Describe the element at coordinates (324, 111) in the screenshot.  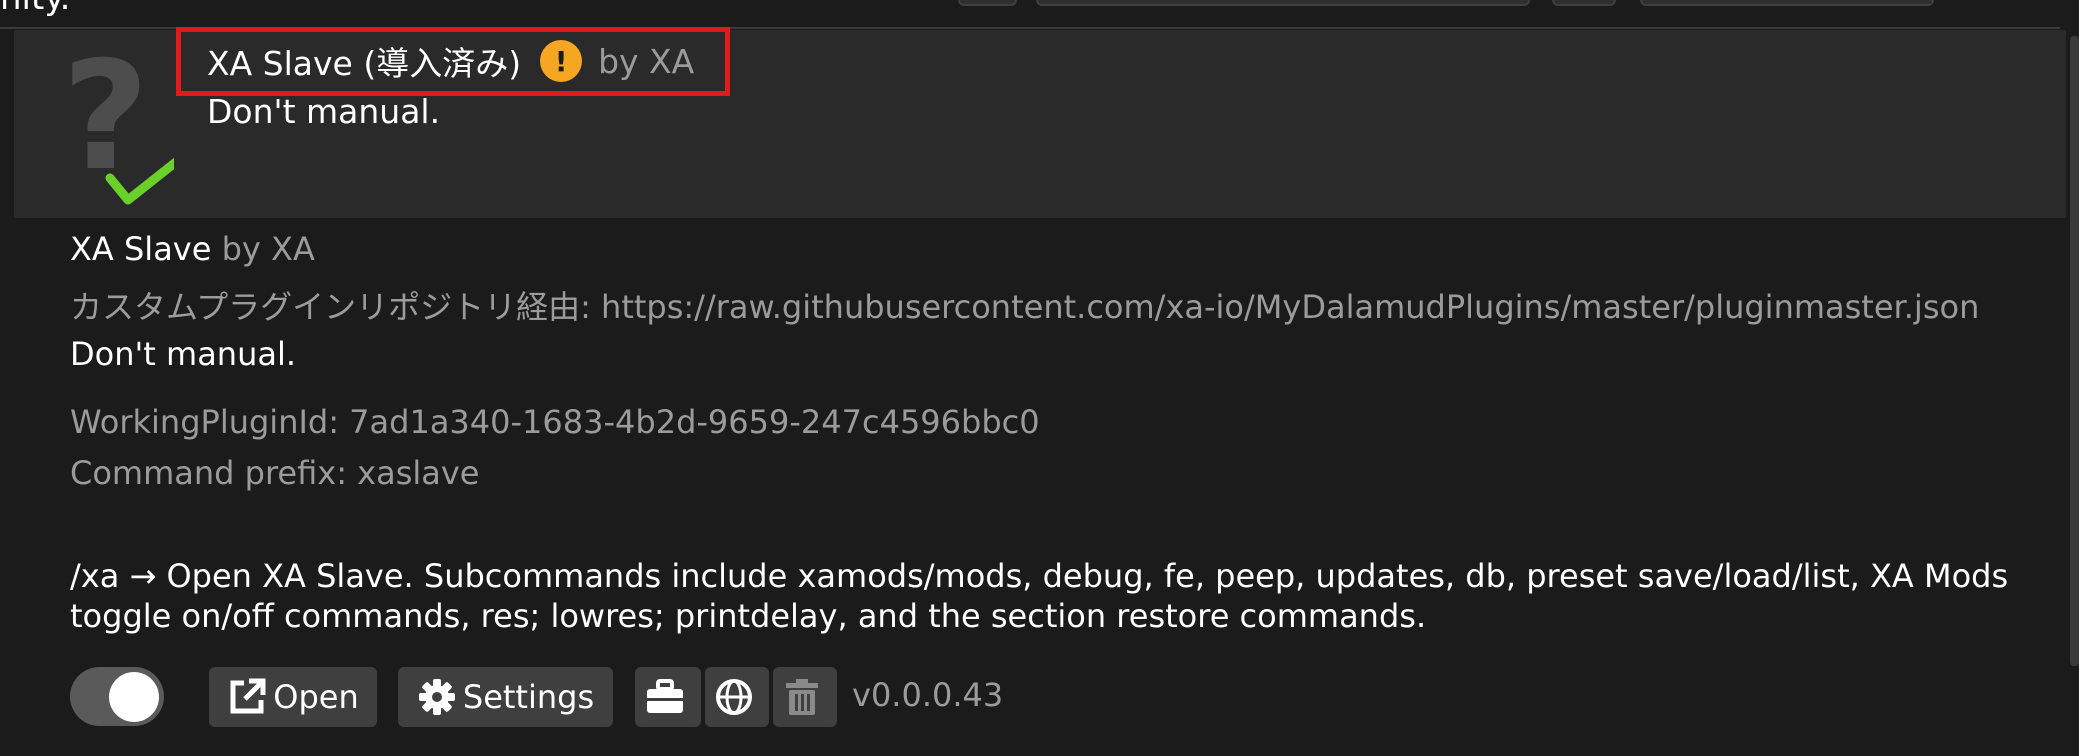
I see `plugin-short-description: Don't manual.` at that location.